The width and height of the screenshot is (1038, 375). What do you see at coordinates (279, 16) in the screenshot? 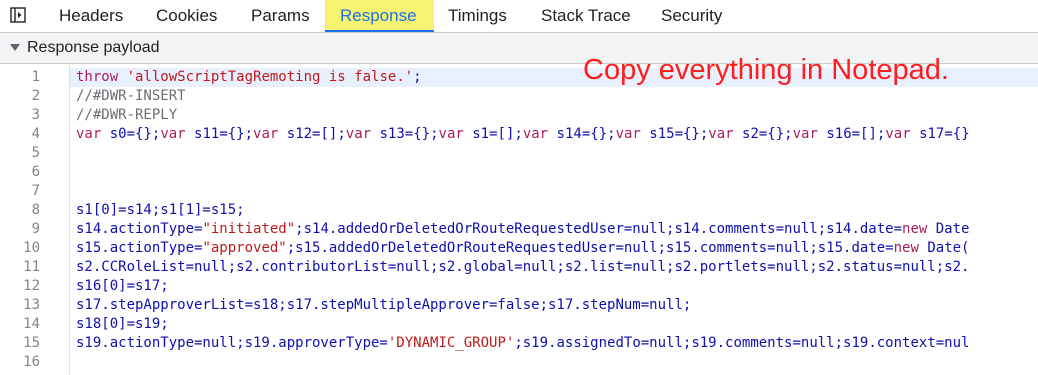
I see `tab-params: Params` at bounding box center [279, 16].